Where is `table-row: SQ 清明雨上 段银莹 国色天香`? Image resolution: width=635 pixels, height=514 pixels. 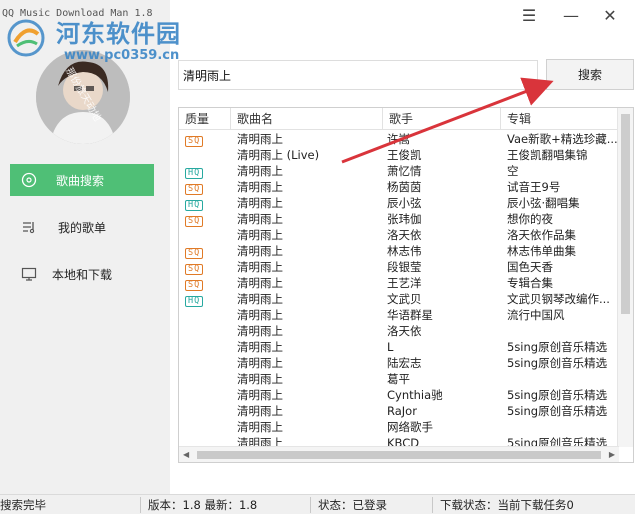 table-row: SQ 清明雨上 段银莹 国色天香 is located at coordinates (399, 267).